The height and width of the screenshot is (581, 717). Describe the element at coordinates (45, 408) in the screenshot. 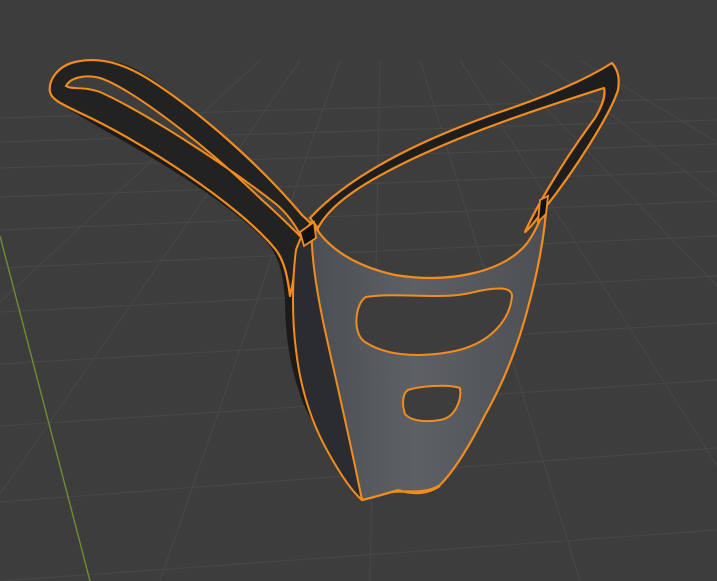

I see `y-axis-line` at that location.